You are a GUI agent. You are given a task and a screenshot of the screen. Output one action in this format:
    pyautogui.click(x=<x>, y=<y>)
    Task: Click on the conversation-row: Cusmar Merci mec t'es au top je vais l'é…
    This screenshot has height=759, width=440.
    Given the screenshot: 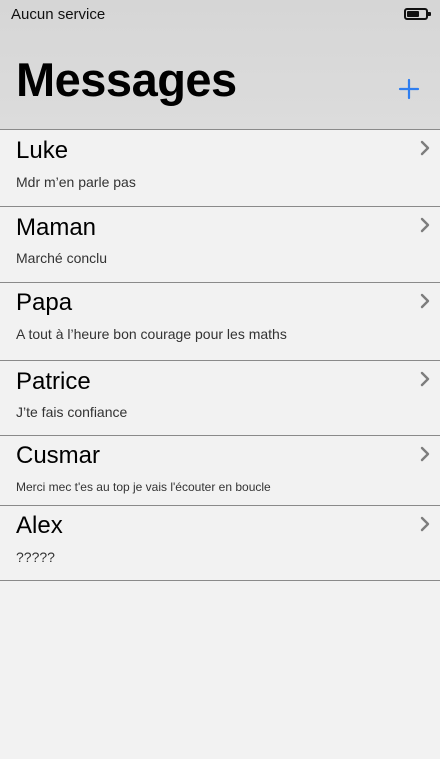 What is the action you would take?
    pyautogui.click(x=220, y=471)
    